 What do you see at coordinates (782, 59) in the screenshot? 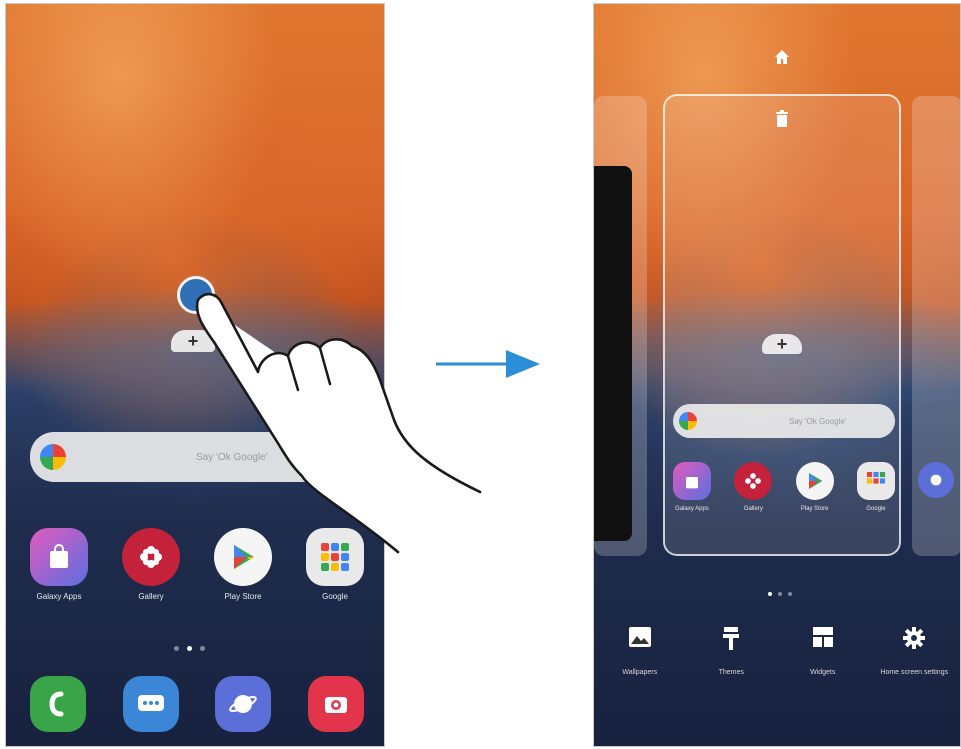
I see `home-icon` at bounding box center [782, 59].